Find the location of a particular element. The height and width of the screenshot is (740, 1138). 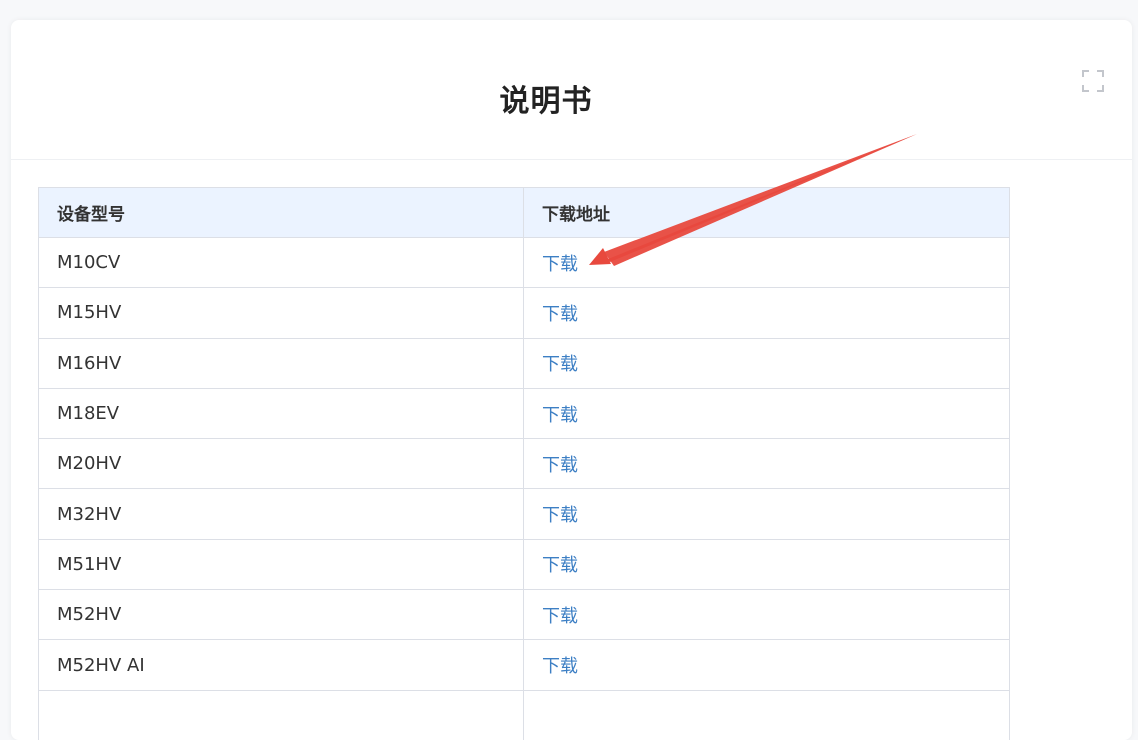

table-row: M10CV 下载 is located at coordinates (524, 263).